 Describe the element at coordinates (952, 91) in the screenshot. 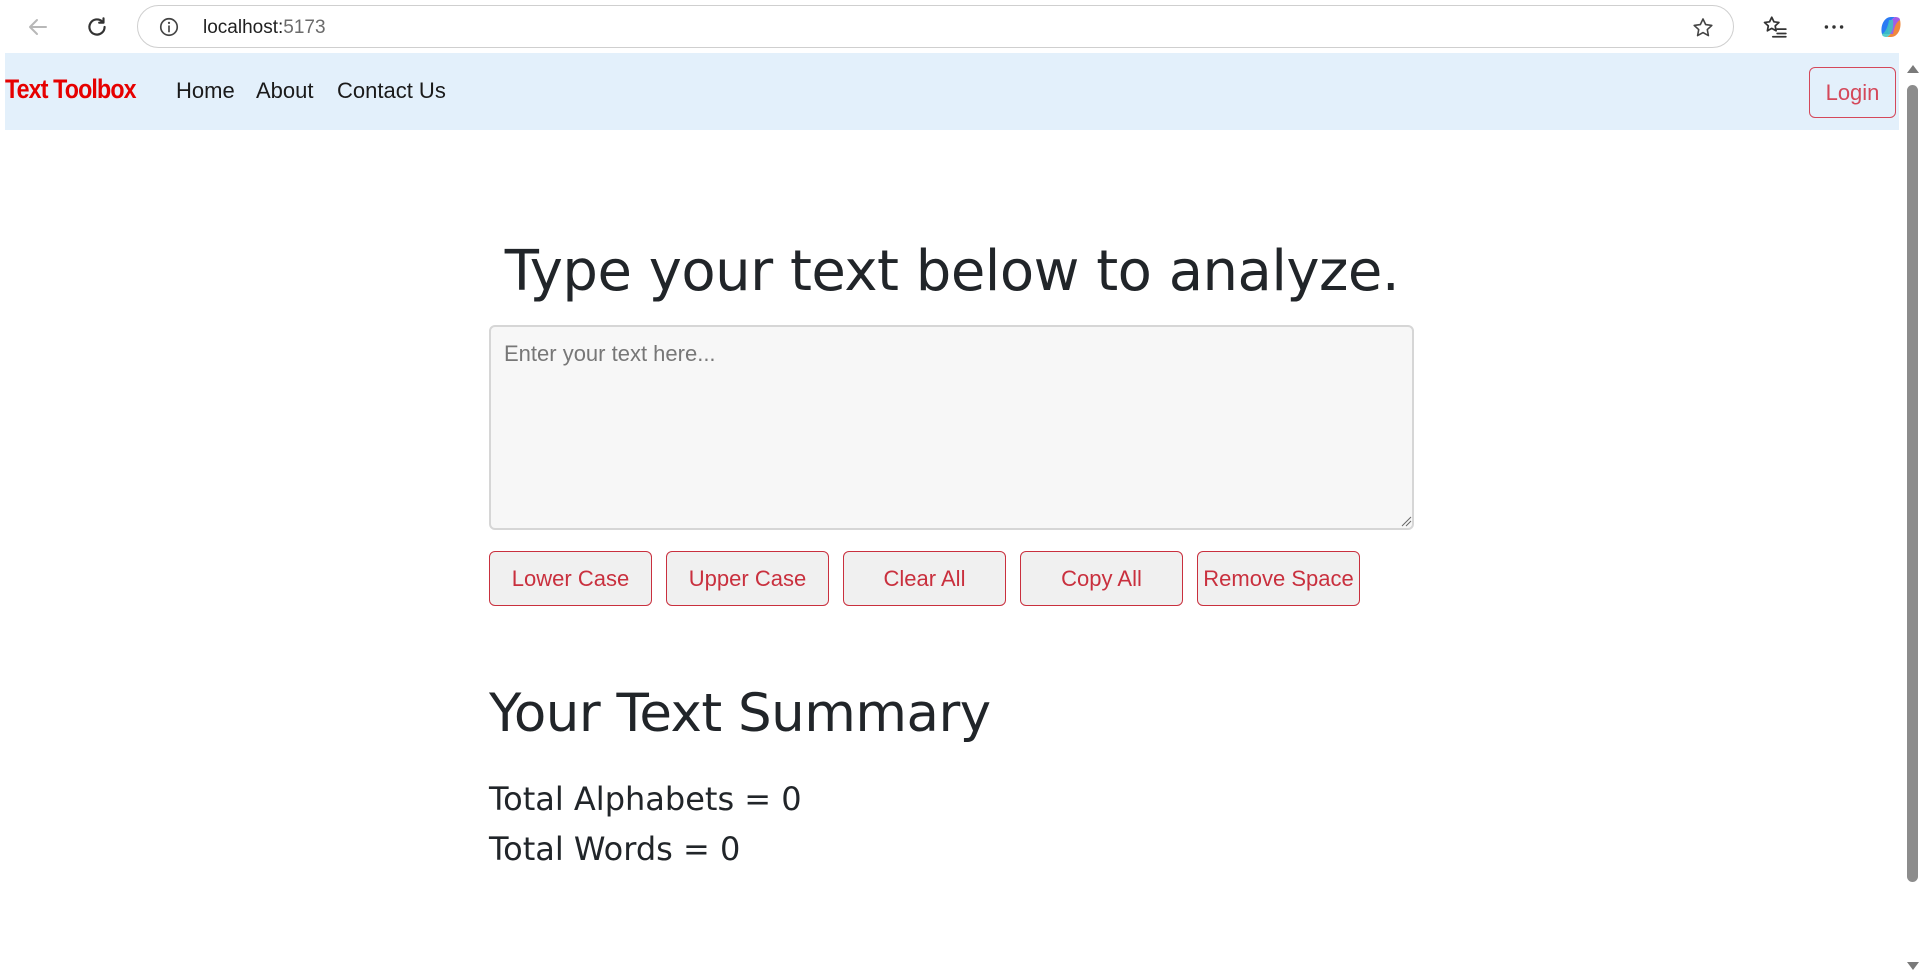

I see `app-navbar: Text Toolbox Home About Contact Us Login` at that location.